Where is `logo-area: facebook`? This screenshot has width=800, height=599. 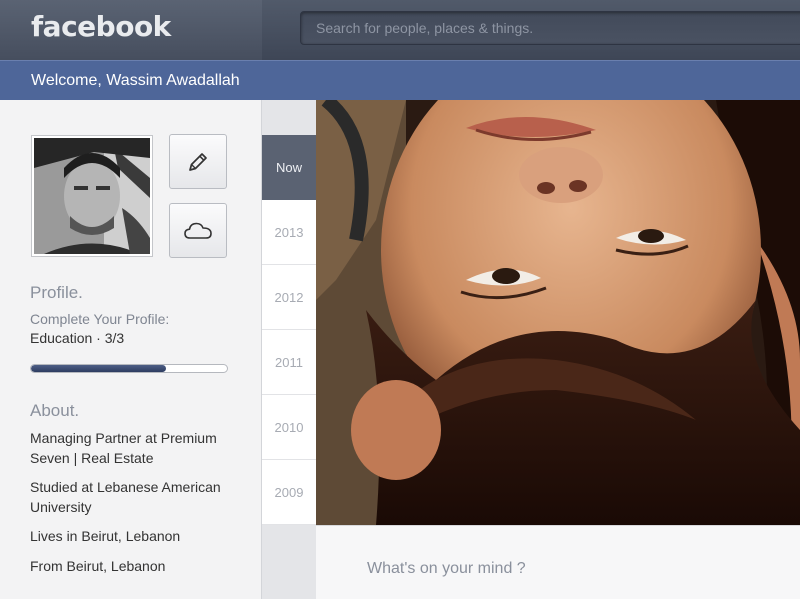 logo-area: facebook is located at coordinates (131, 30).